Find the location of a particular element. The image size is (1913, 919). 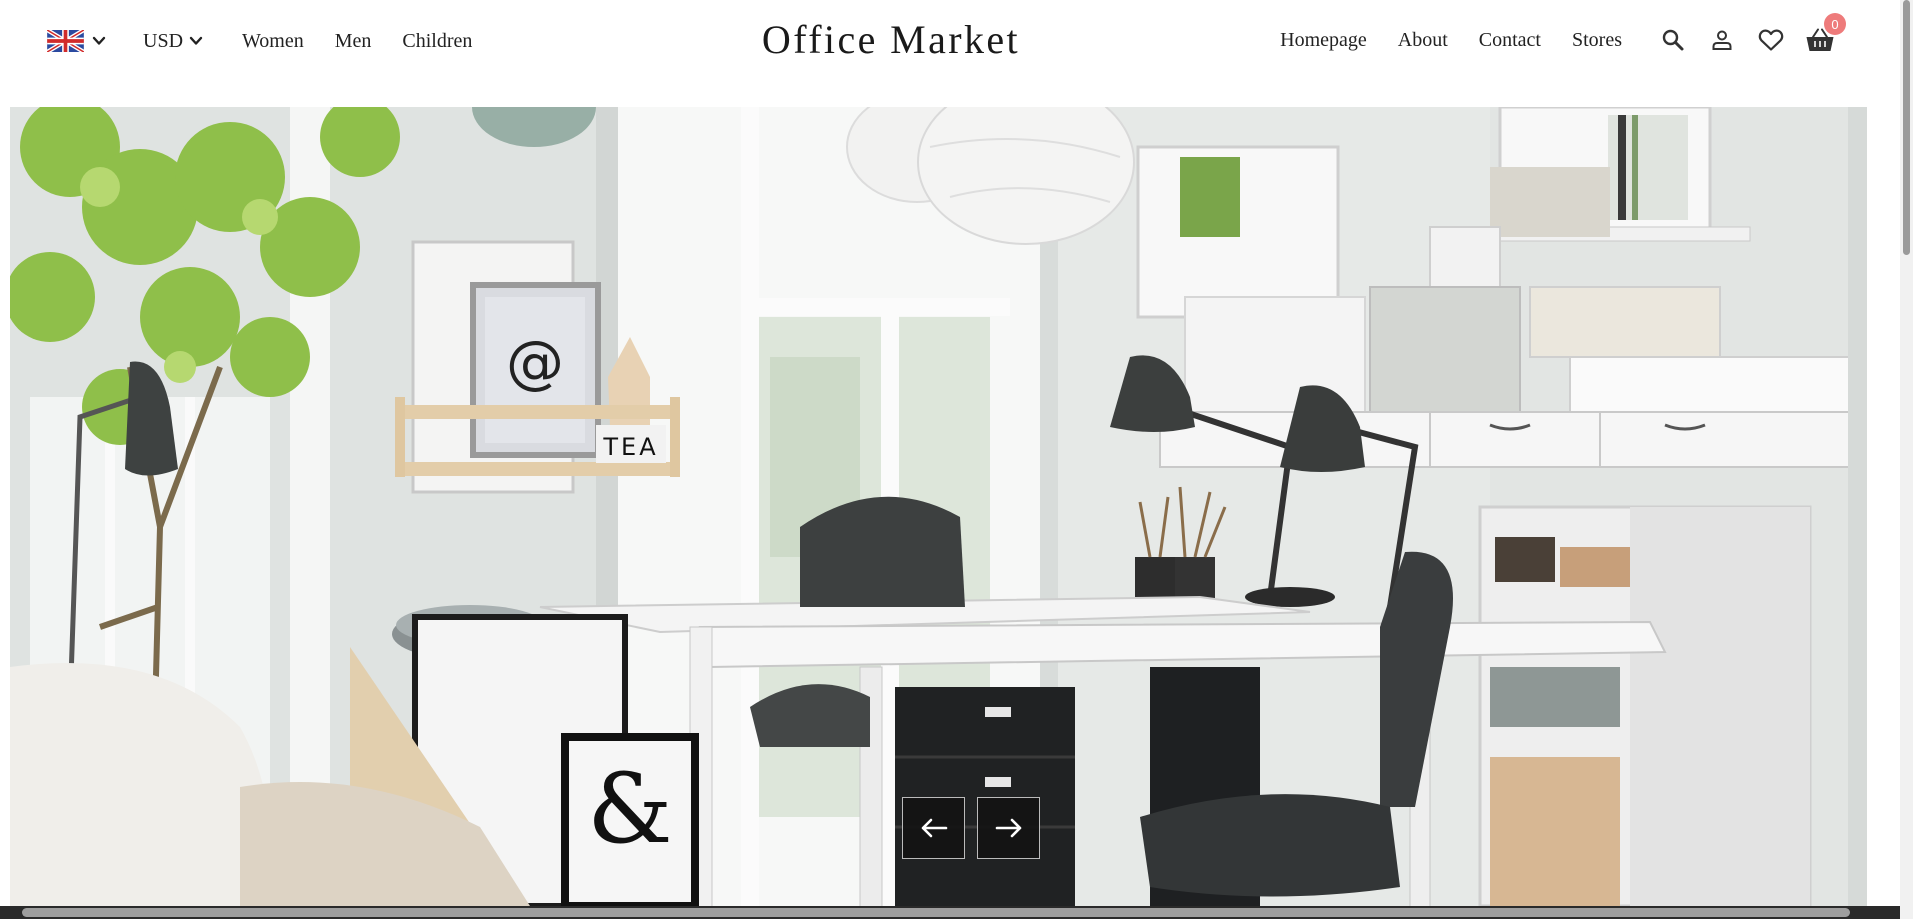

cart-button: 0 is located at coordinates (1825, 34).